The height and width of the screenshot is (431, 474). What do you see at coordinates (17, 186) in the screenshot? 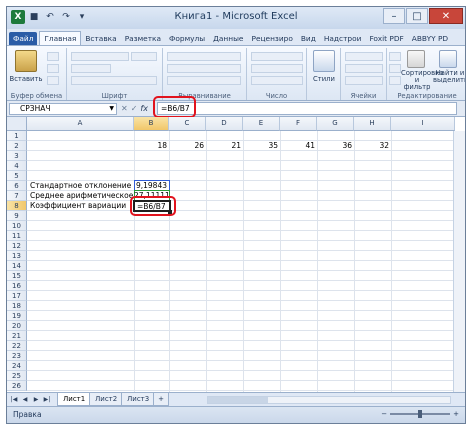
I see `row-header-6: 6` at bounding box center [17, 186].